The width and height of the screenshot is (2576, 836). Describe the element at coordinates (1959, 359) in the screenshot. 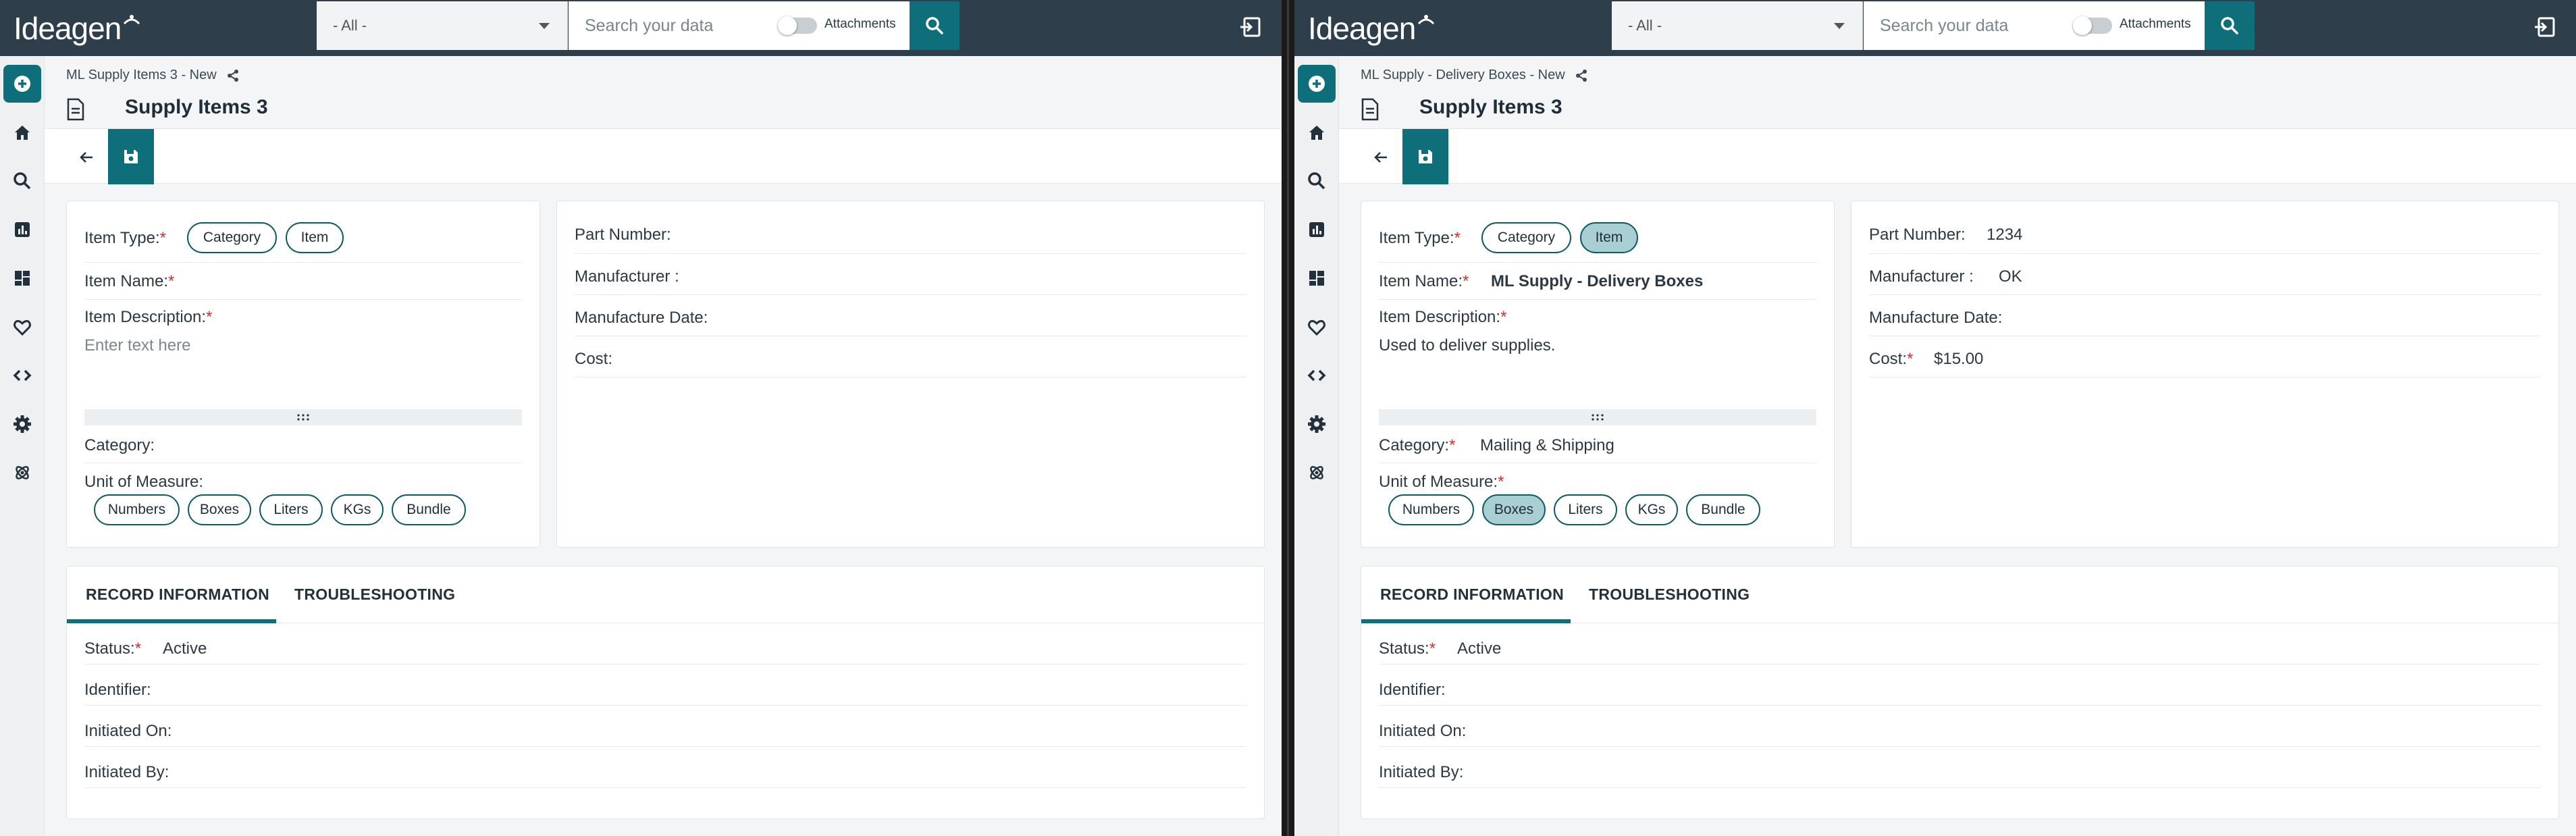

I see `cost-value: $15.00` at that location.